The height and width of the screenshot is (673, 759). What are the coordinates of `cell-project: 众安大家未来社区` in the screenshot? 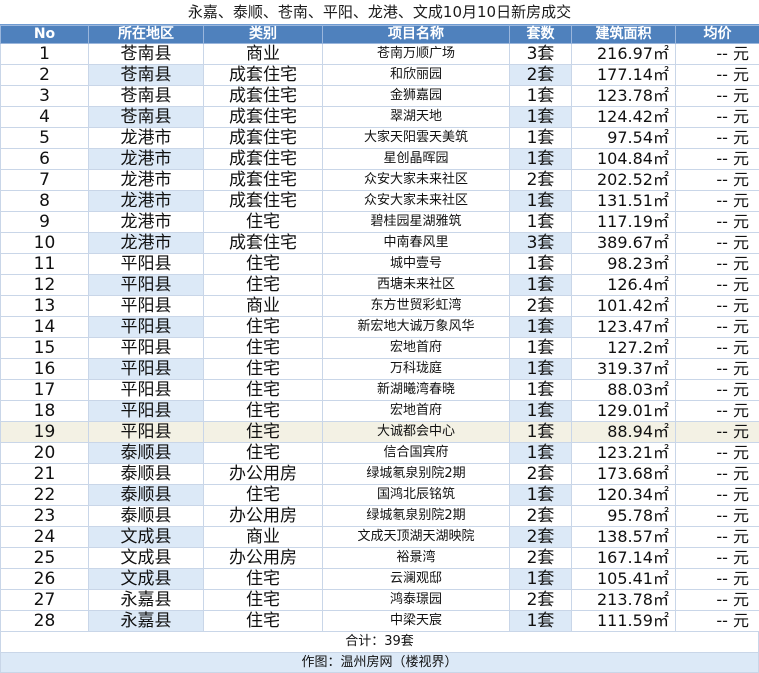 It's located at (416, 201).